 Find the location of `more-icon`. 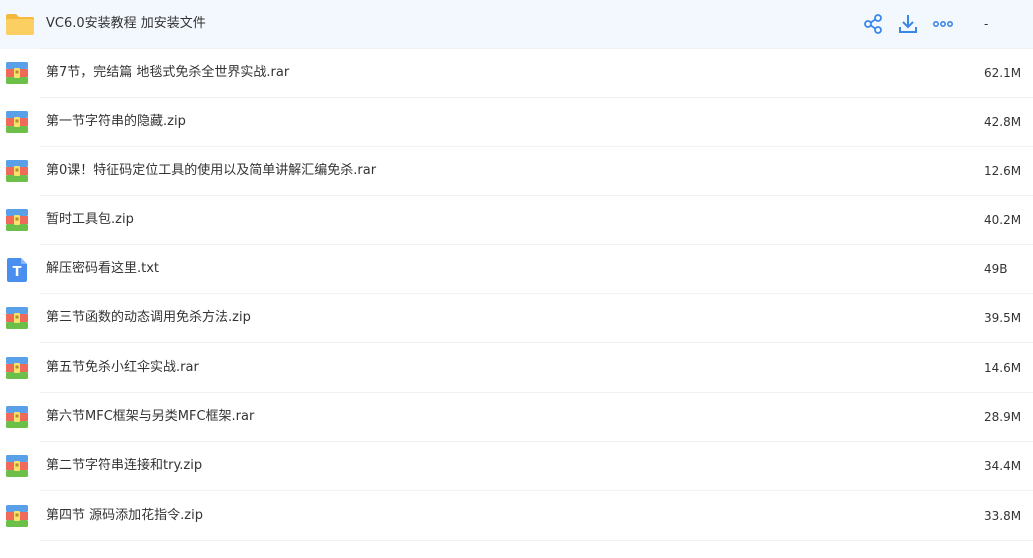

more-icon is located at coordinates (943, 24).